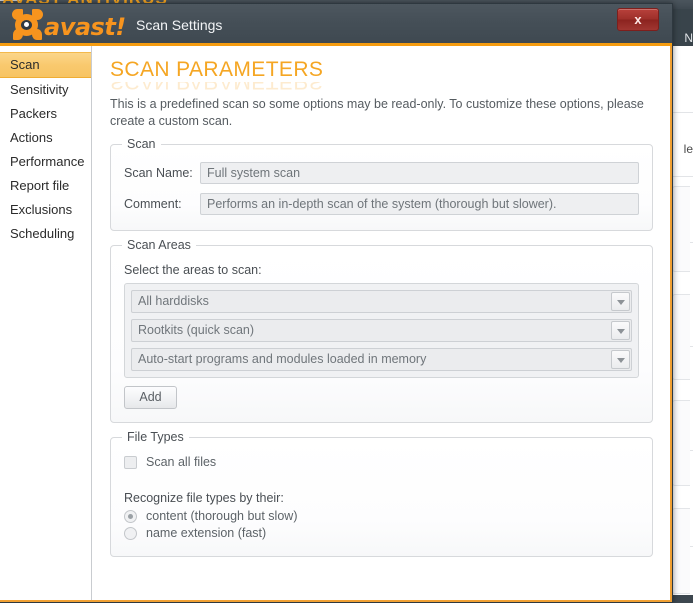  I want to click on scan-name-row: Scan Name: Full system scan, so click(381, 173).